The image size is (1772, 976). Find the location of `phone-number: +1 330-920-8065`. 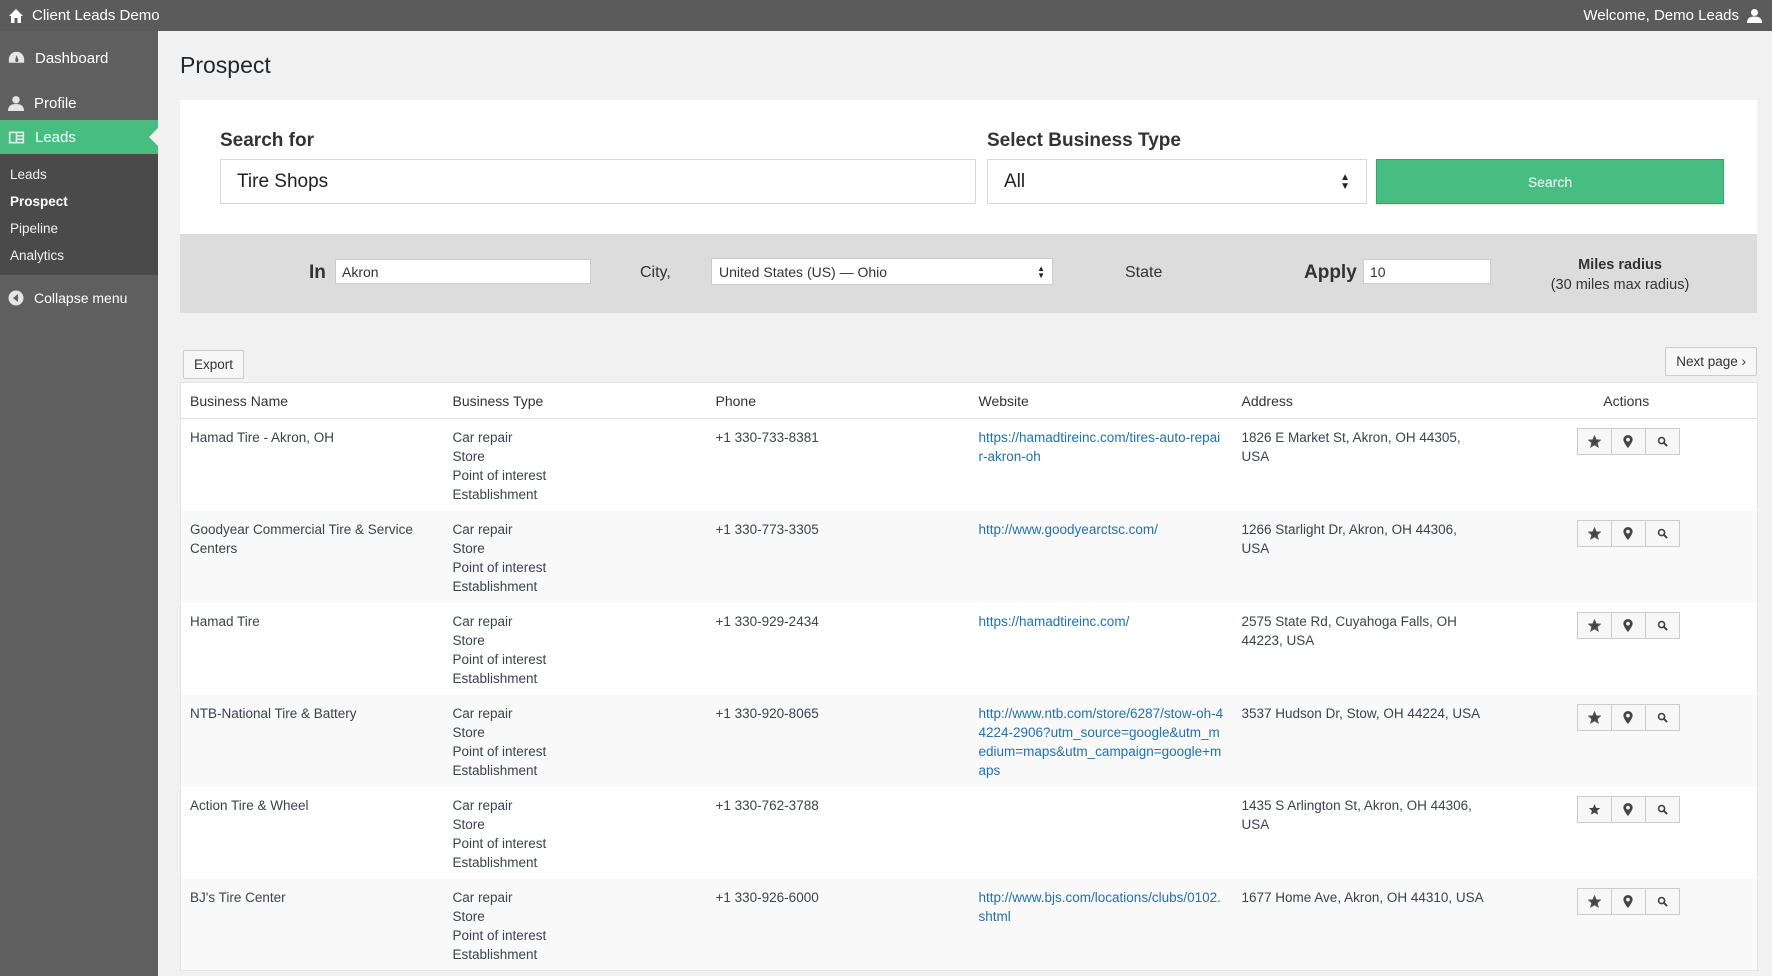

phone-number: +1 330-920-8065 is located at coordinates (767, 713).